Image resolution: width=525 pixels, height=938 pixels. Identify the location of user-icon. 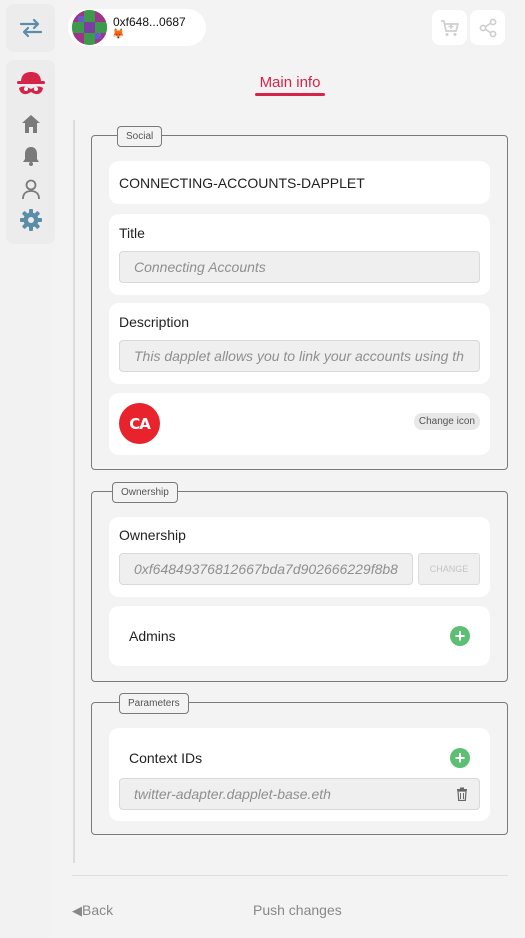
(30, 189).